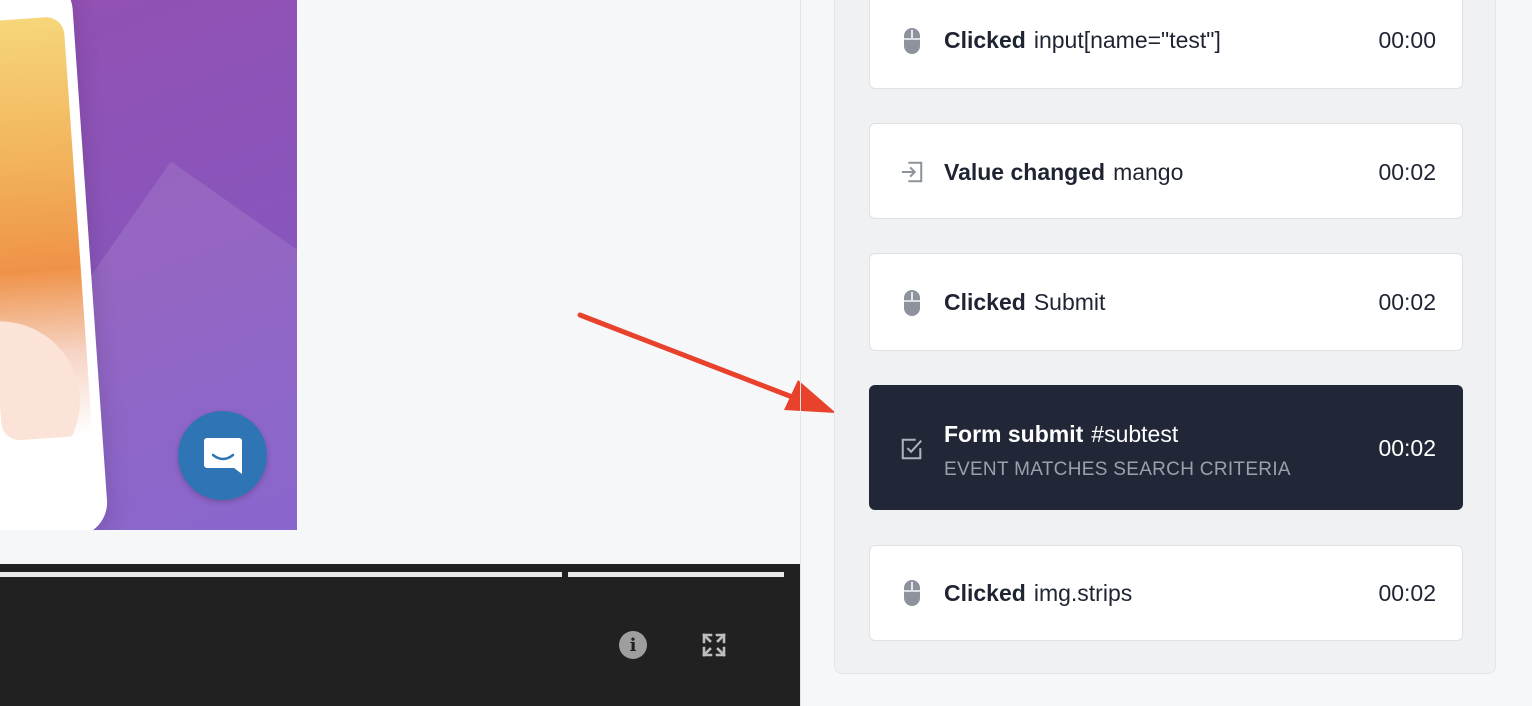  Describe the element at coordinates (1166, 593) in the screenshot. I see `event-row: Clicked img.strips 00:02` at that location.